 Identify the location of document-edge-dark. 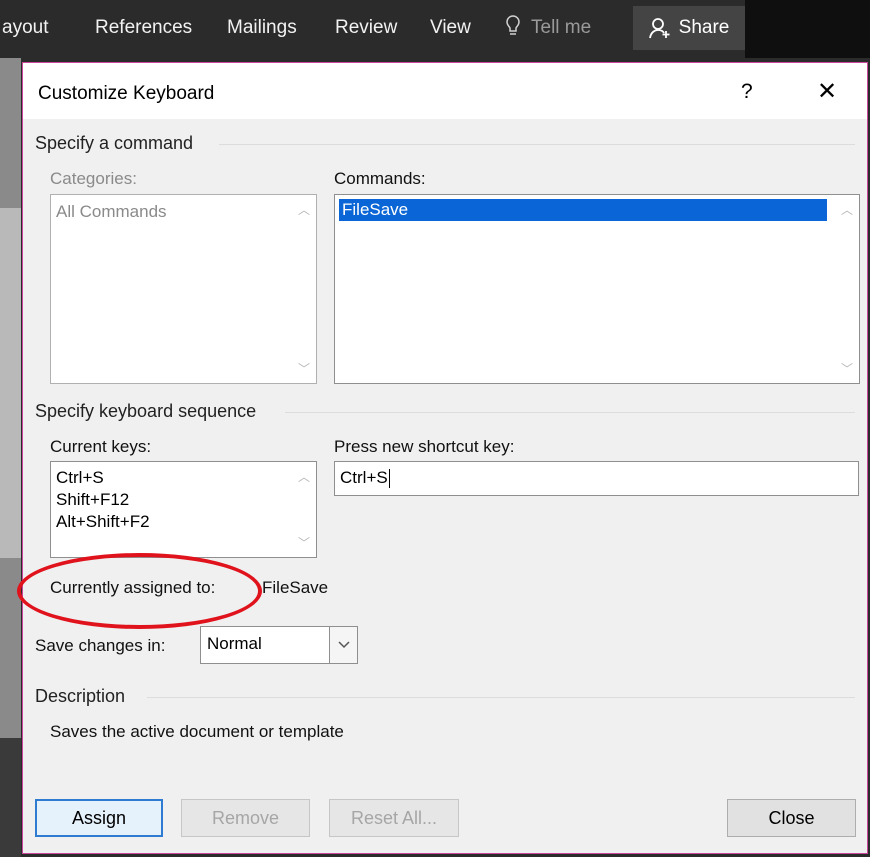
(10, 797).